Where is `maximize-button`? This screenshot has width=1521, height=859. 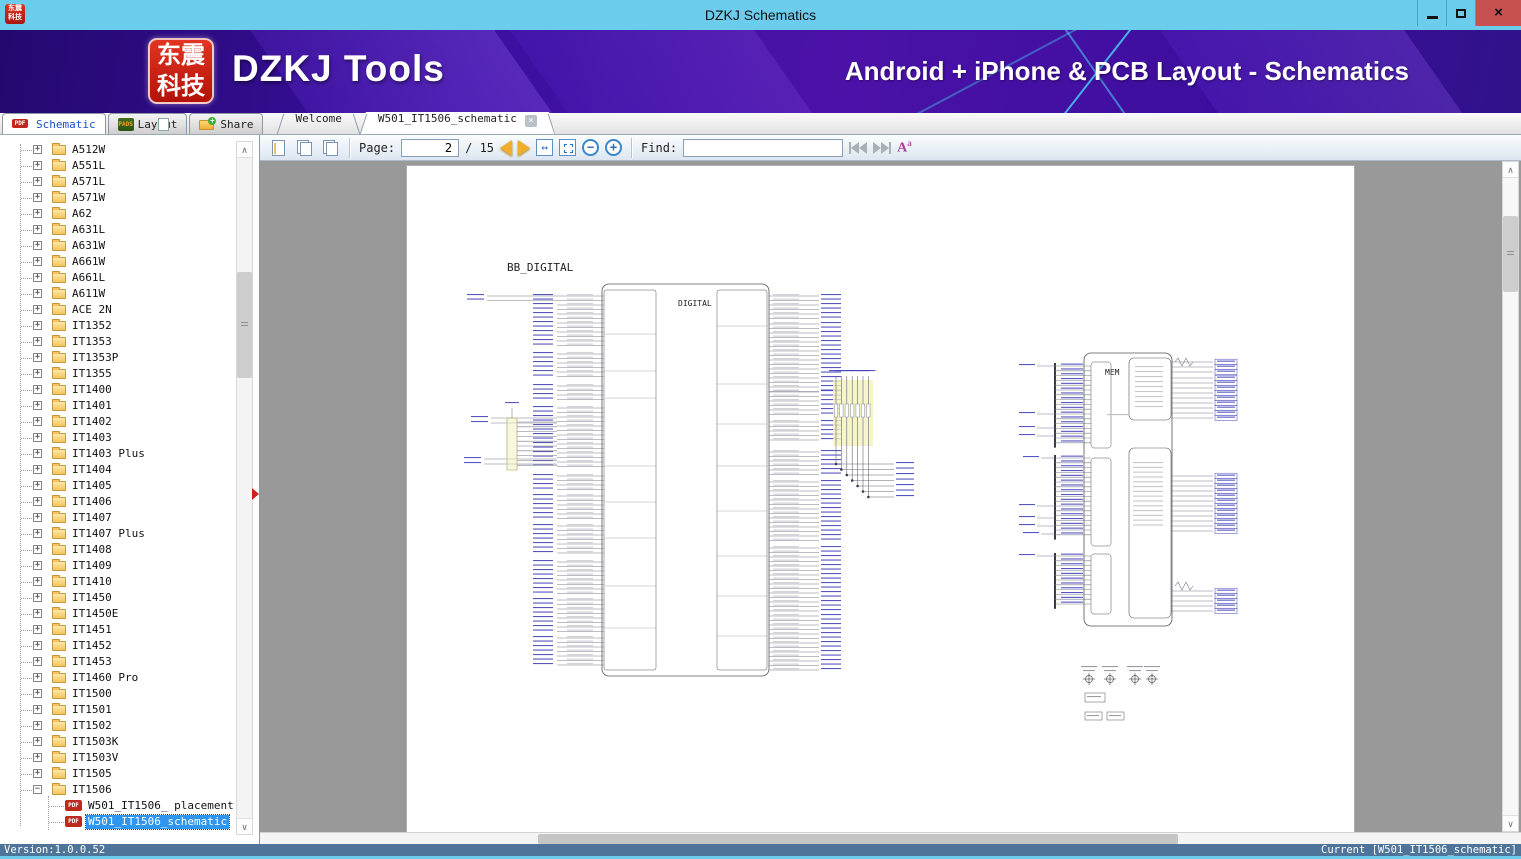 maximize-button is located at coordinates (1460, 13).